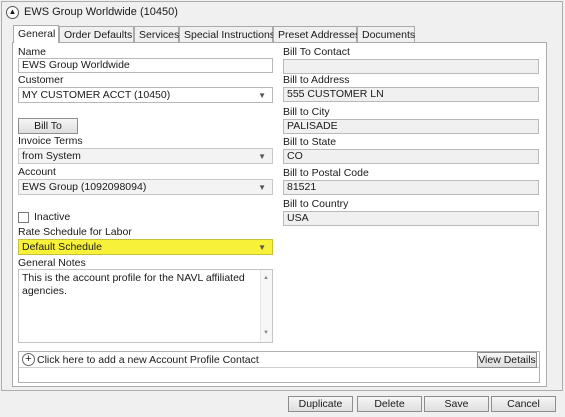  I want to click on delete-button: Delete, so click(389, 404).